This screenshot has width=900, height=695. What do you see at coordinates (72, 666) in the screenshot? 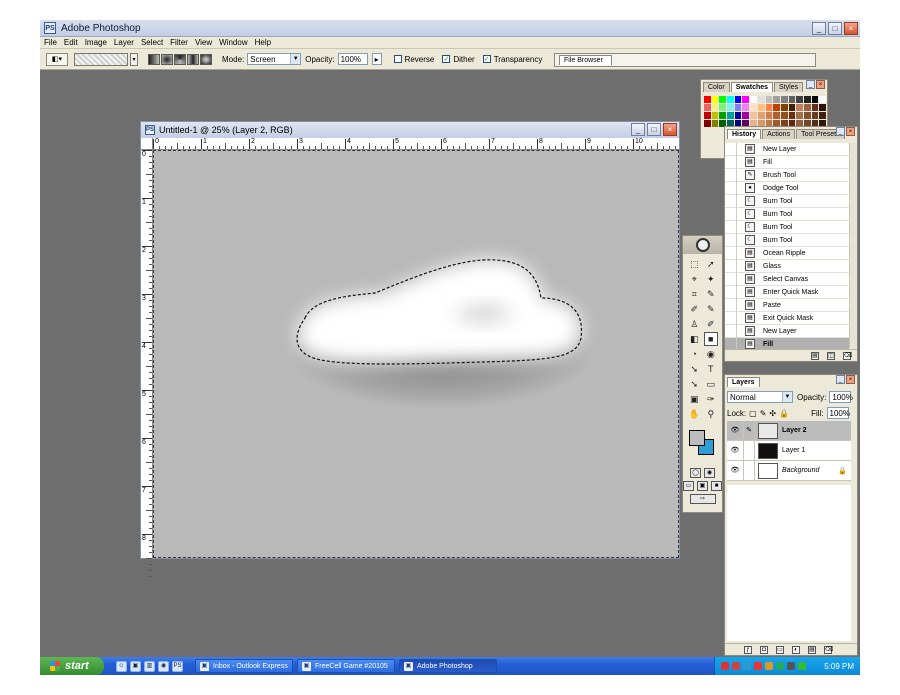
I see `start-button: start` at bounding box center [72, 666].